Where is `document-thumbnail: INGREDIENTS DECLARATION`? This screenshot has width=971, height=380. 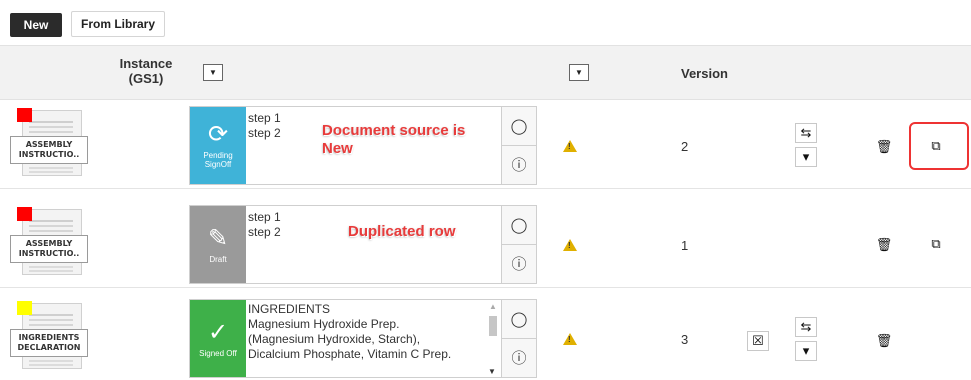
document-thumbnail: INGREDIENTS DECLARATION is located at coordinates (50, 337).